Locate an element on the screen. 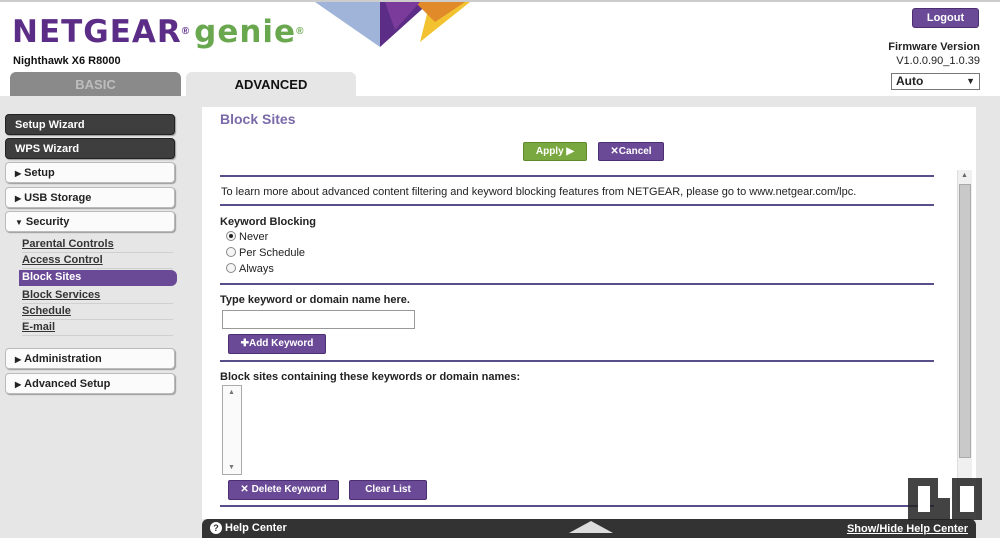  sidebar-setup-wizard: Setup Wizard is located at coordinates (90, 124).